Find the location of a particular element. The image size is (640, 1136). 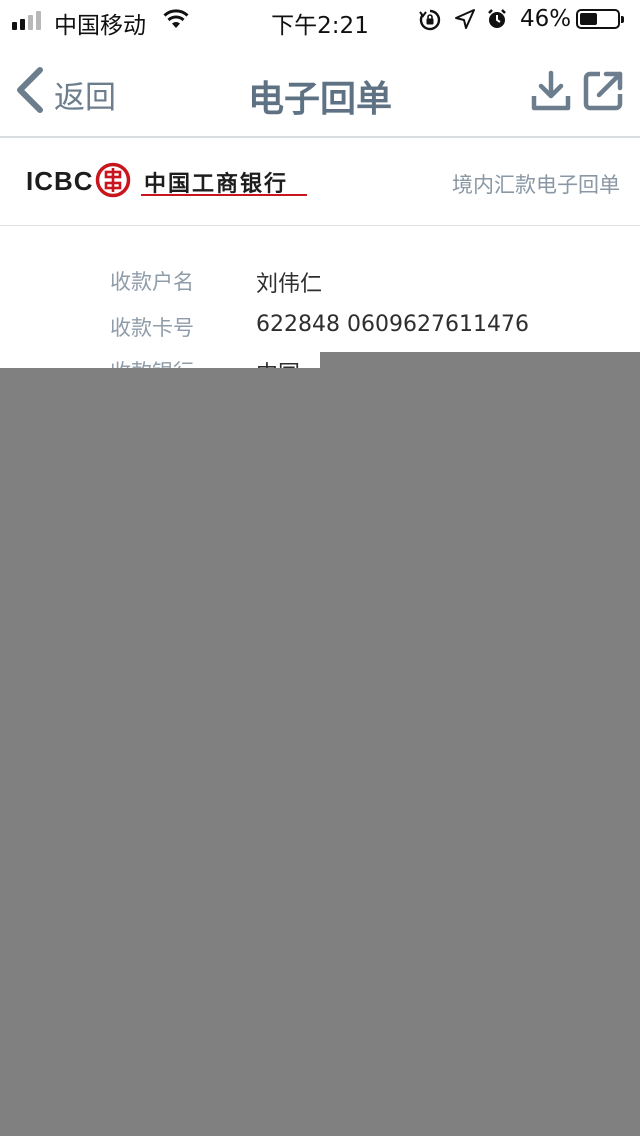

location-icon is located at coordinates (465, 22).